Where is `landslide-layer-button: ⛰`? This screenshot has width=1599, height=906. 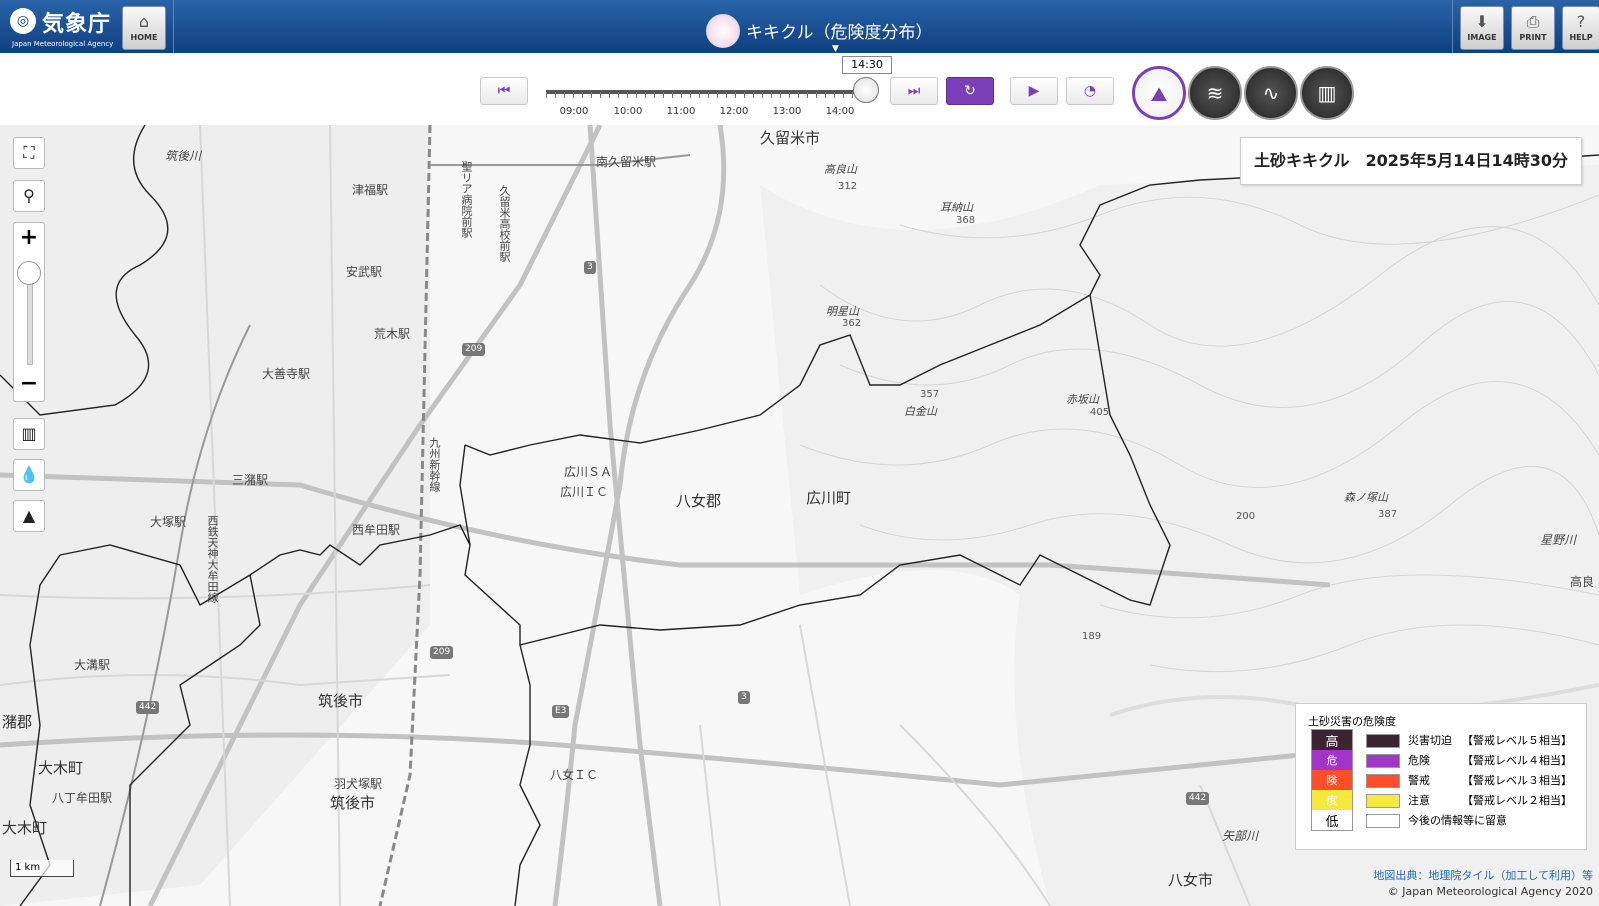
landslide-layer-button: ⛰ is located at coordinates (1159, 93).